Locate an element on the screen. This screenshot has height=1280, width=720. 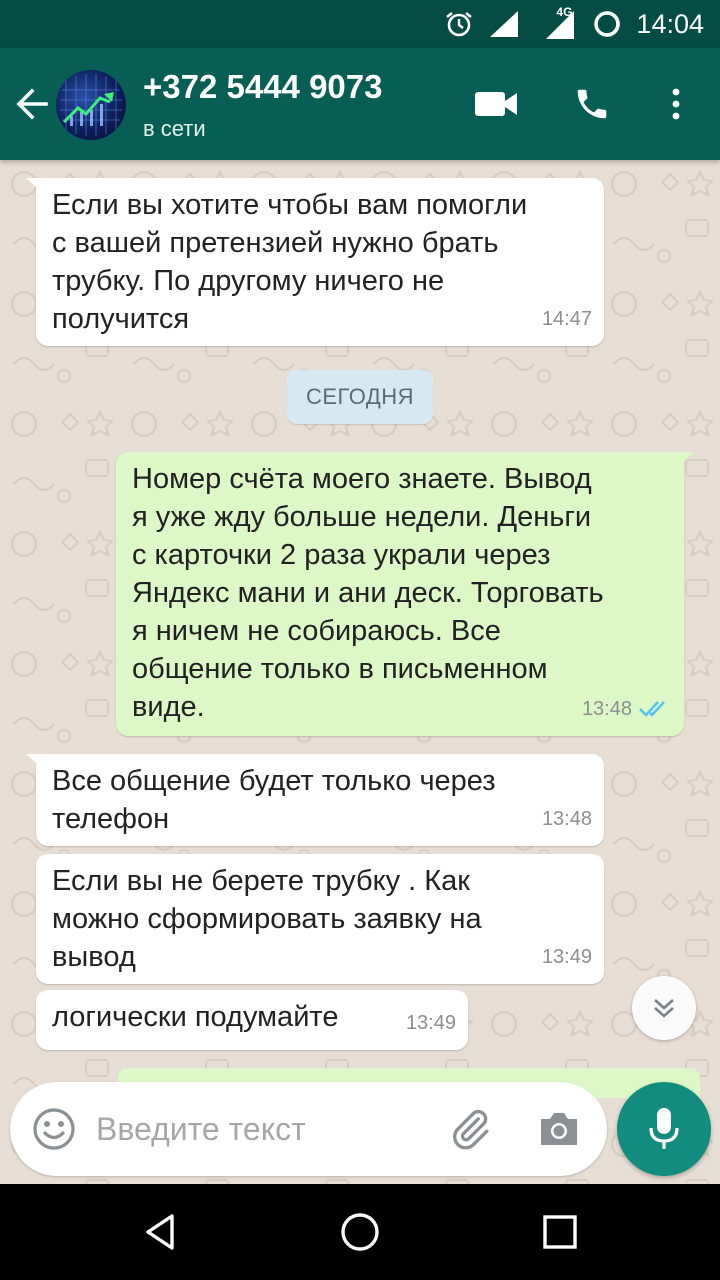
status-bar: 4G 14:04 is located at coordinates (360, 24).